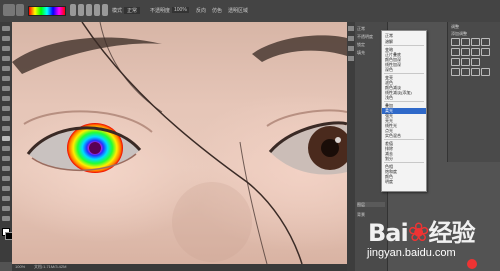 This screenshot has width=500, height=271. What do you see at coordinates (73, 10) in the screenshot?
I see `linear-gradient-icon` at bounding box center [73, 10].